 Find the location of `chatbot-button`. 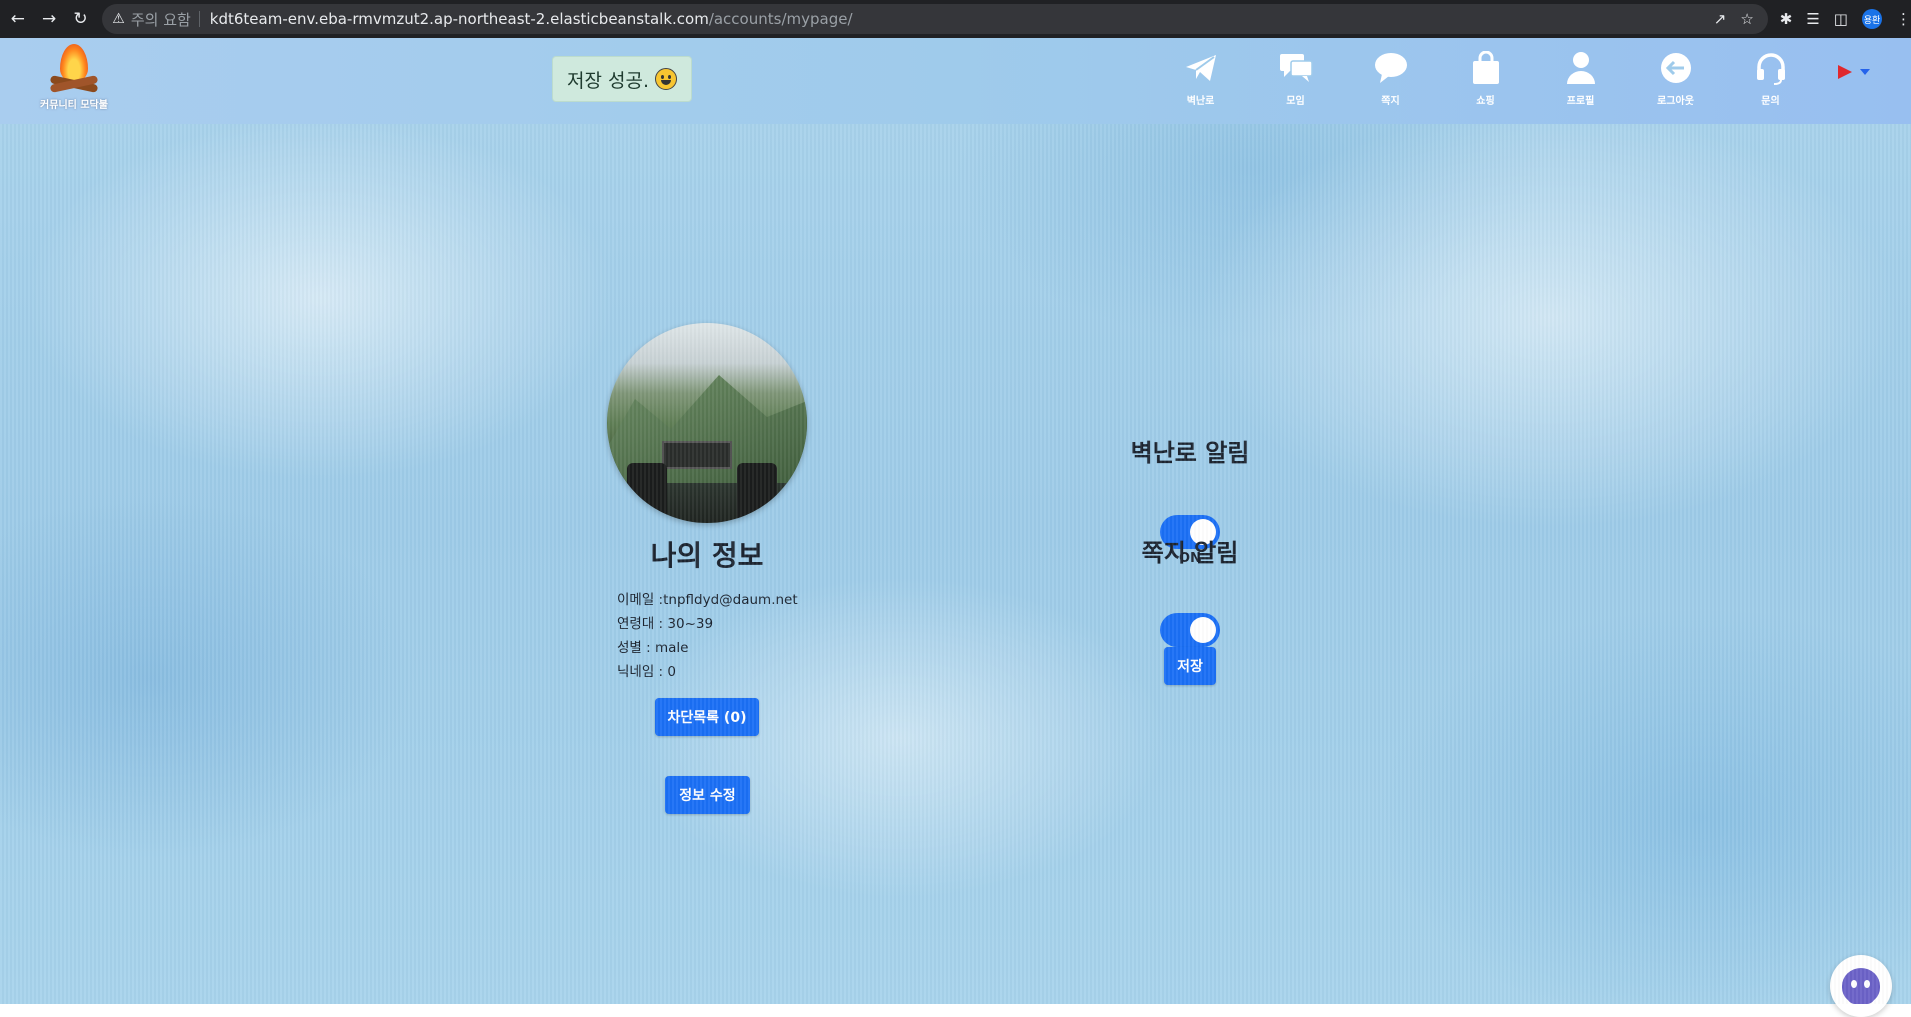

chatbot-button is located at coordinates (1861, 986).